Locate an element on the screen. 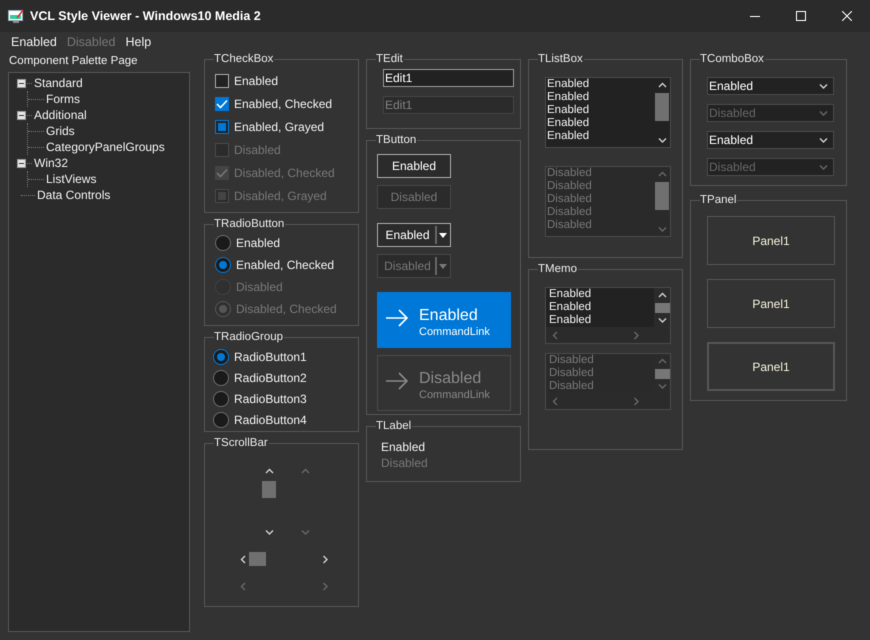 Image resolution: width=870 pixels, height=640 pixels. radio-label: RadioButton1 is located at coordinates (270, 357).